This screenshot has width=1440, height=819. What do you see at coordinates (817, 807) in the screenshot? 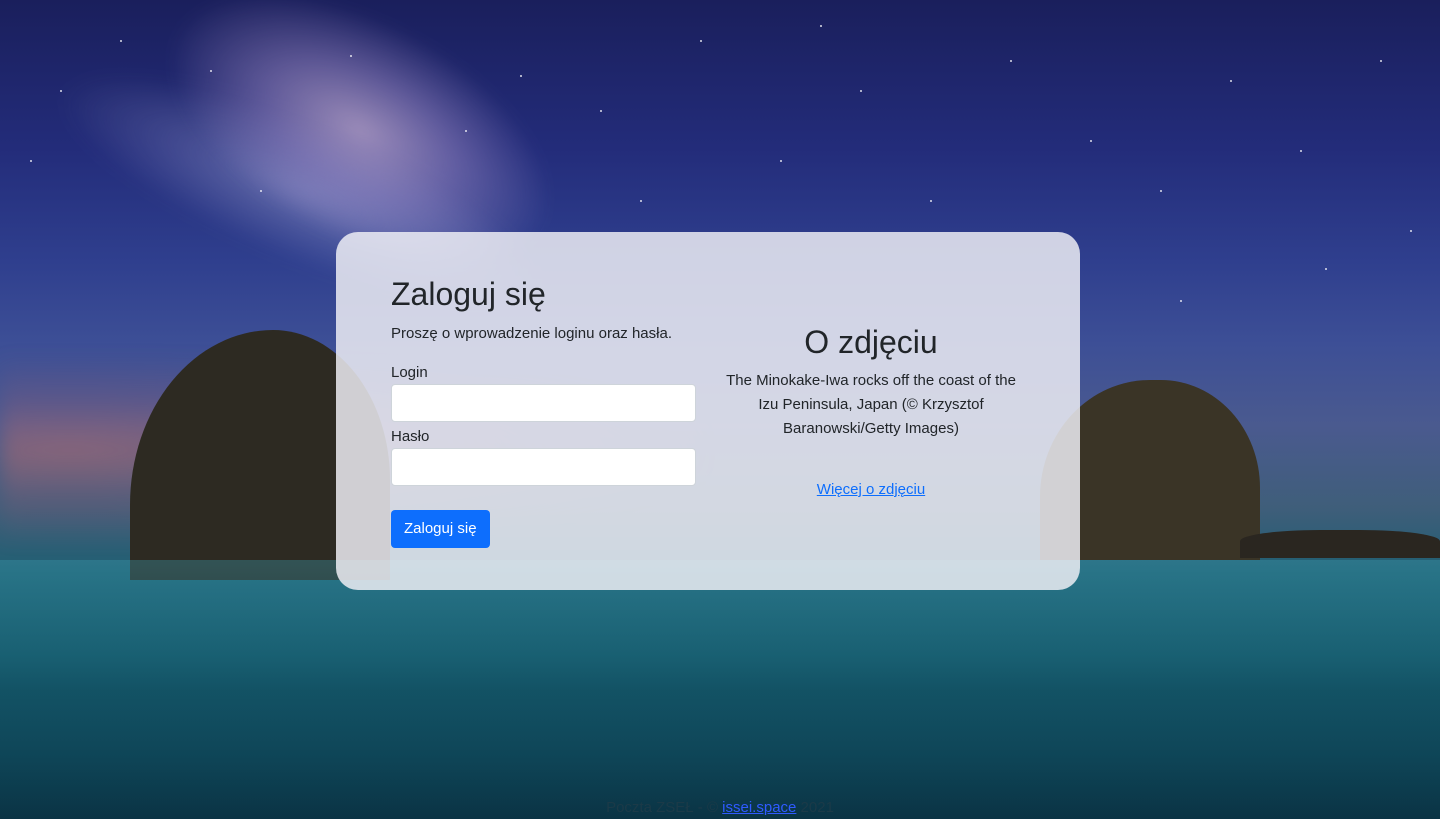
I see `footer-year: 2021` at bounding box center [817, 807].